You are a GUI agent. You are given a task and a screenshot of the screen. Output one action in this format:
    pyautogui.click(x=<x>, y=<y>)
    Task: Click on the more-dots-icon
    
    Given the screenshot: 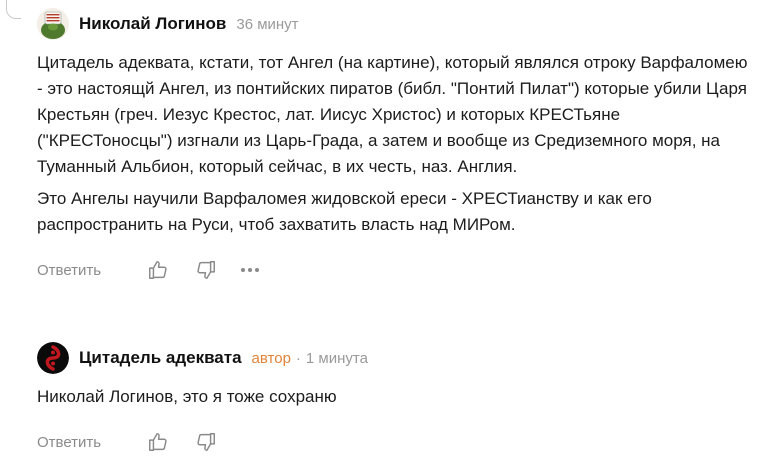 What is the action you would take?
    pyautogui.click(x=250, y=270)
    